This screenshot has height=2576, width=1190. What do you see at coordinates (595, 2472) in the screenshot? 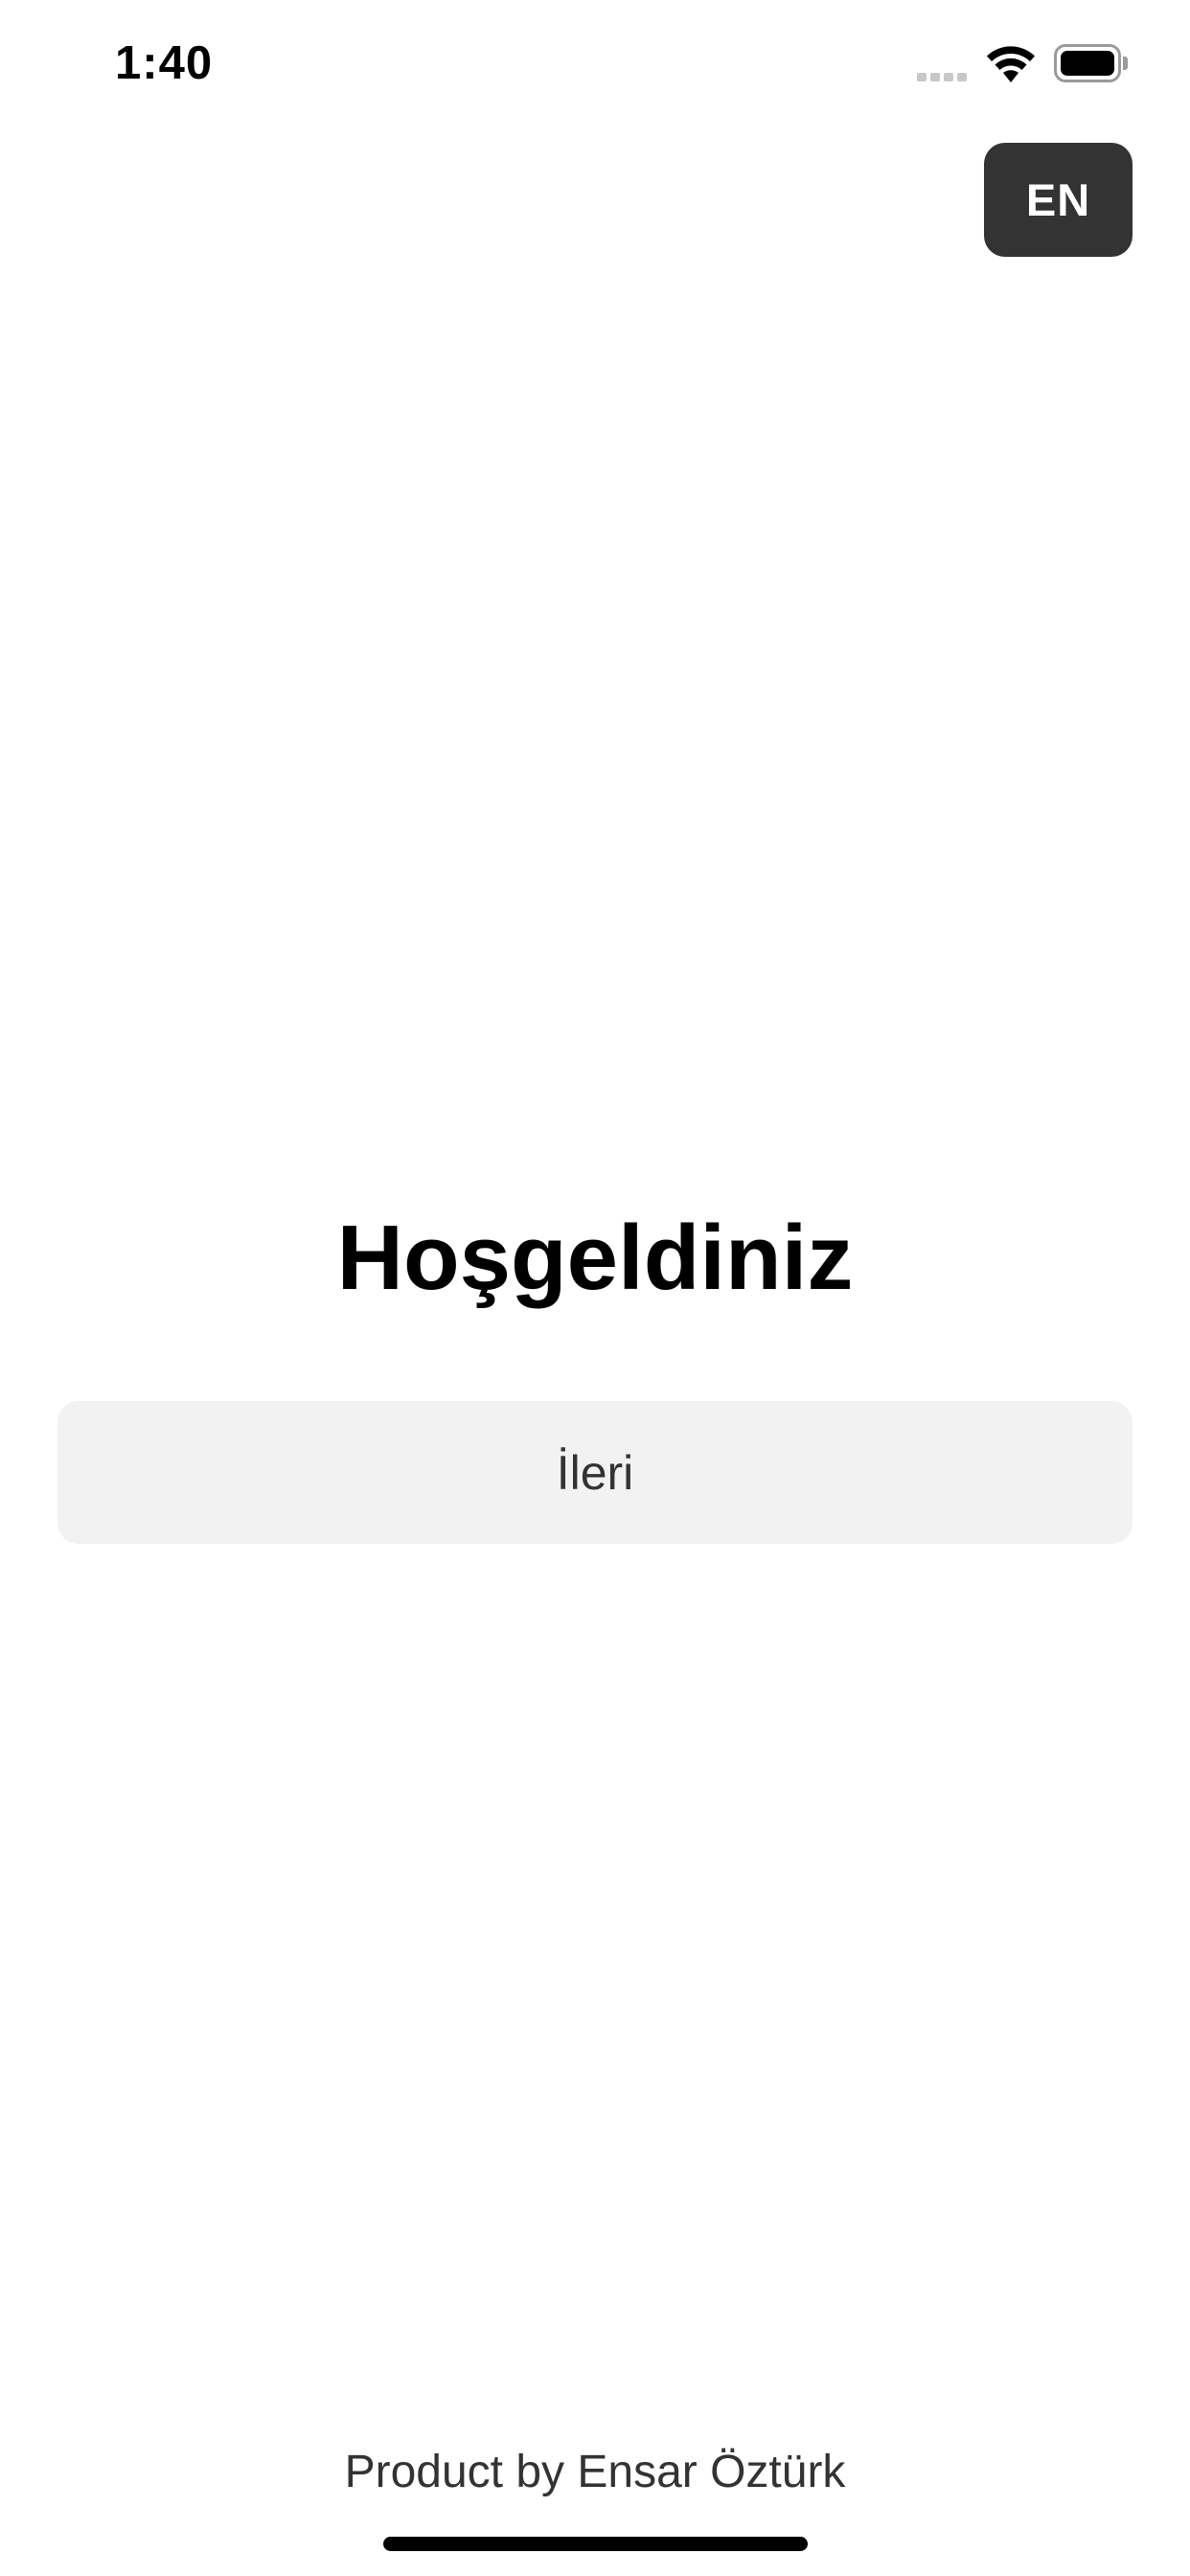
I see `footer-credit: Product by Ensar Öztürk` at bounding box center [595, 2472].